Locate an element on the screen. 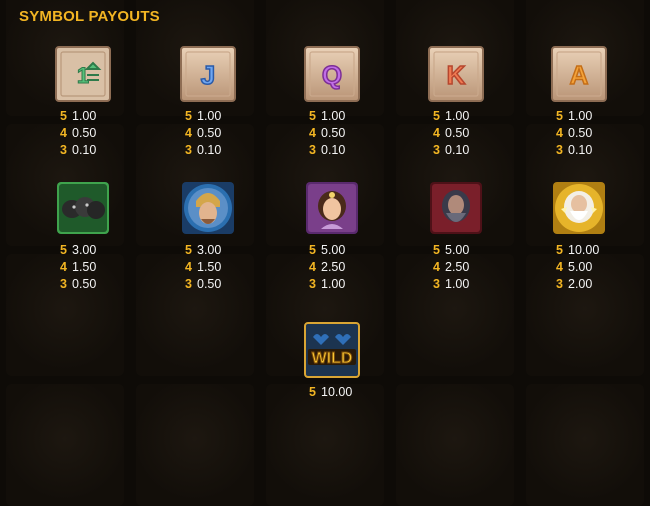 This screenshot has width=650, height=506. payout-value: 1.50 is located at coordinates (84, 267).